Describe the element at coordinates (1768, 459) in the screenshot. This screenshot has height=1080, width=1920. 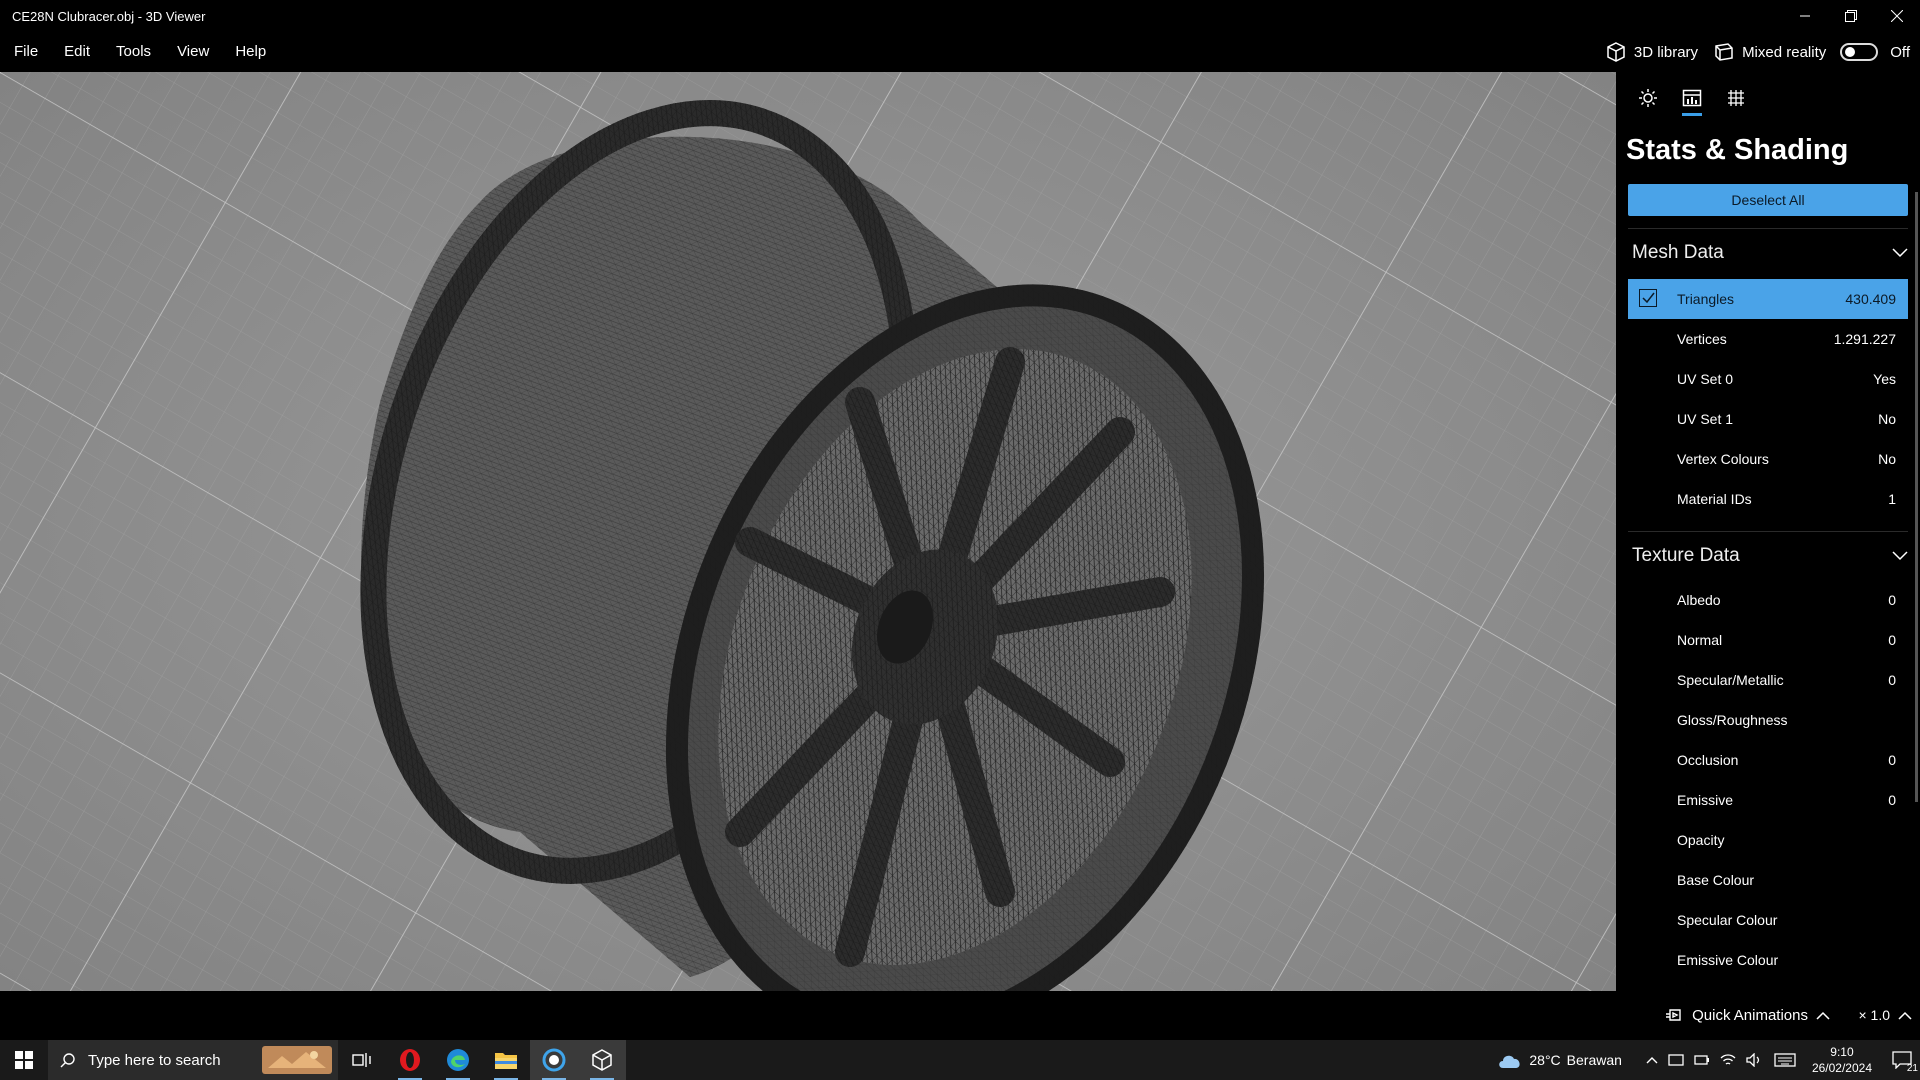
I see `mesh-row-vertex-colours: Vertex Colours No` at that location.